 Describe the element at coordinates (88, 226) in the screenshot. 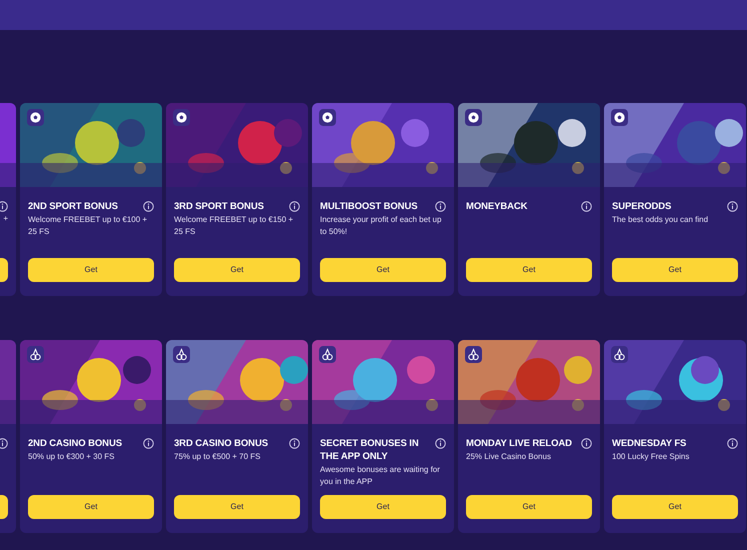

I see `card-description: Welcome FREEBET up to €100 + 25 FS` at that location.